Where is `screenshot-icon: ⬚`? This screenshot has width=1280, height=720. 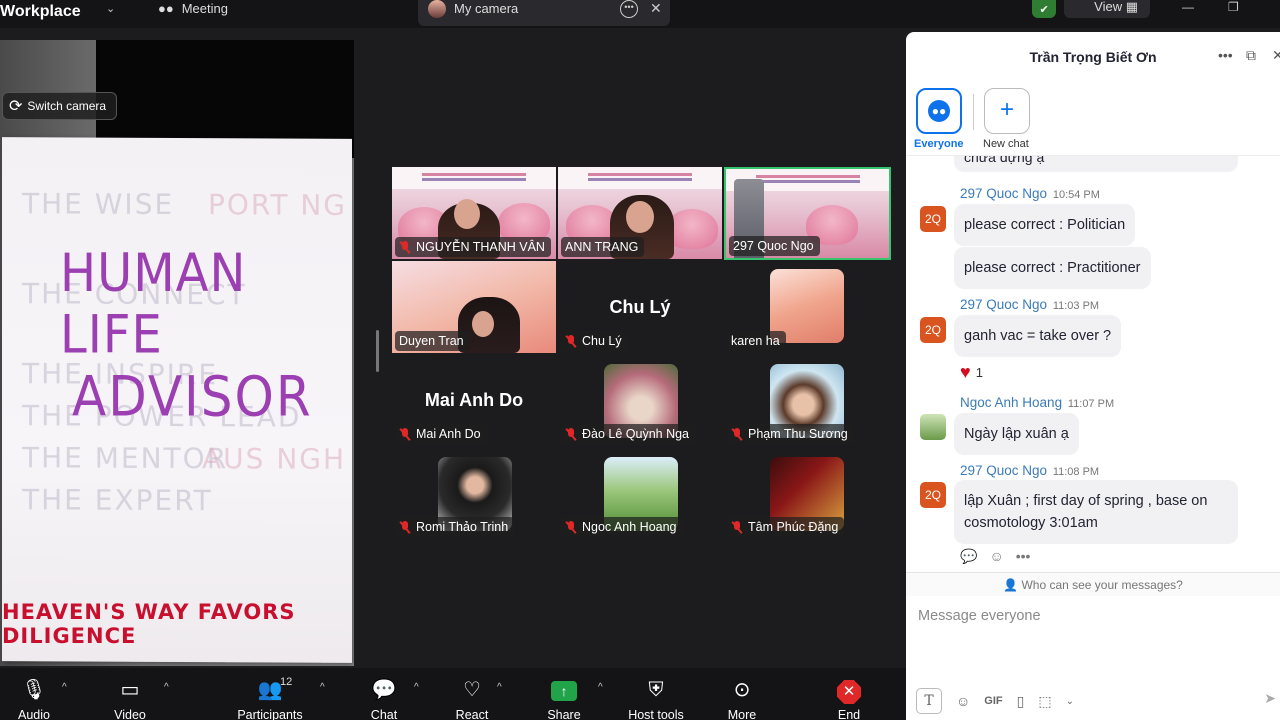
screenshot-icon: ⬚ is located at coordinates (1044, 701).